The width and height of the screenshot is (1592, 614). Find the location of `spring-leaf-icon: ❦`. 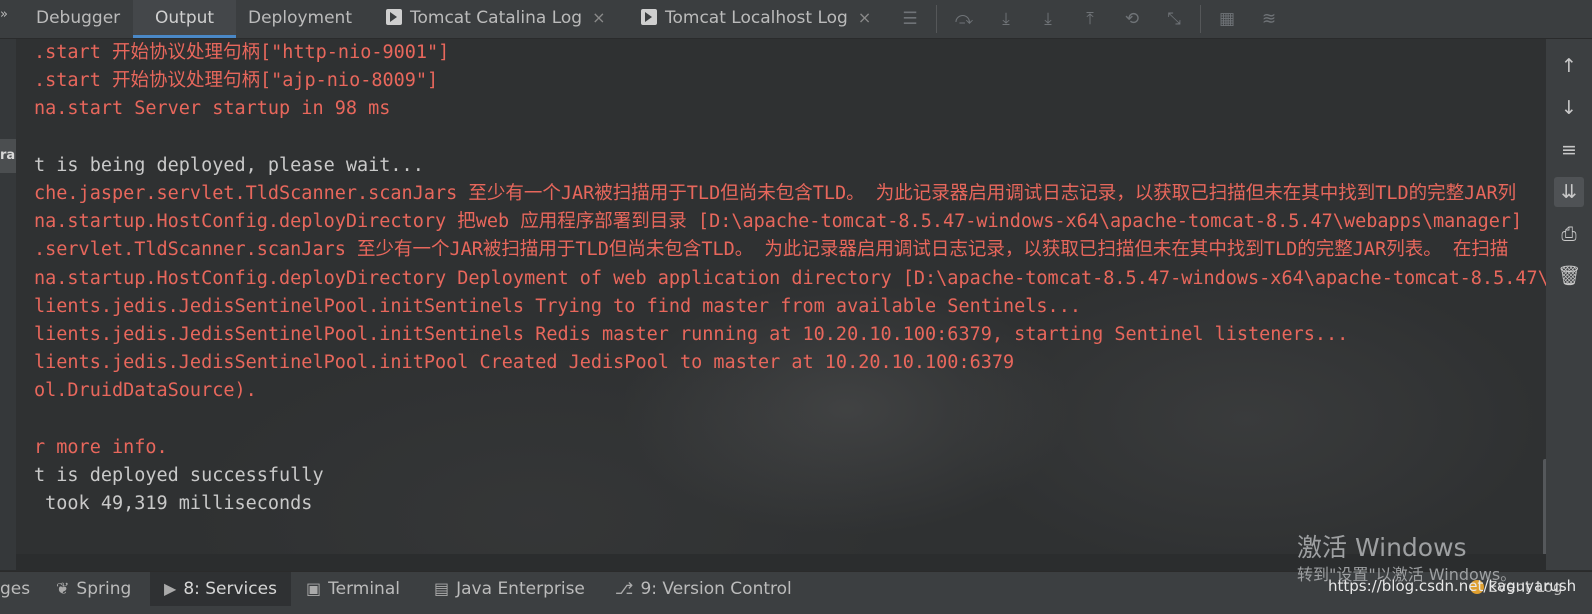

spring-leaf-icon: ❦ is located at coordinates (63, 588).